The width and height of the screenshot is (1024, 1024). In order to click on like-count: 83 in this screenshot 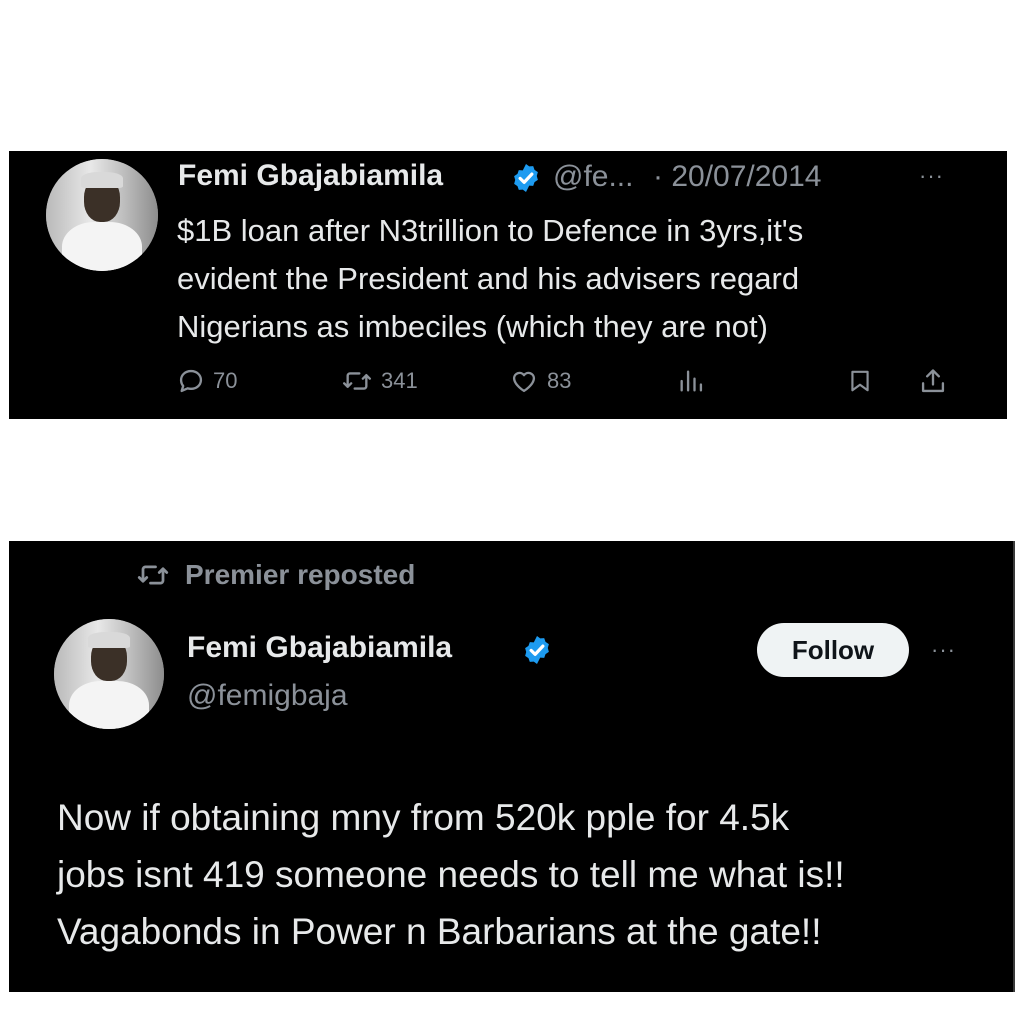, I will do `click(559, 380)`.